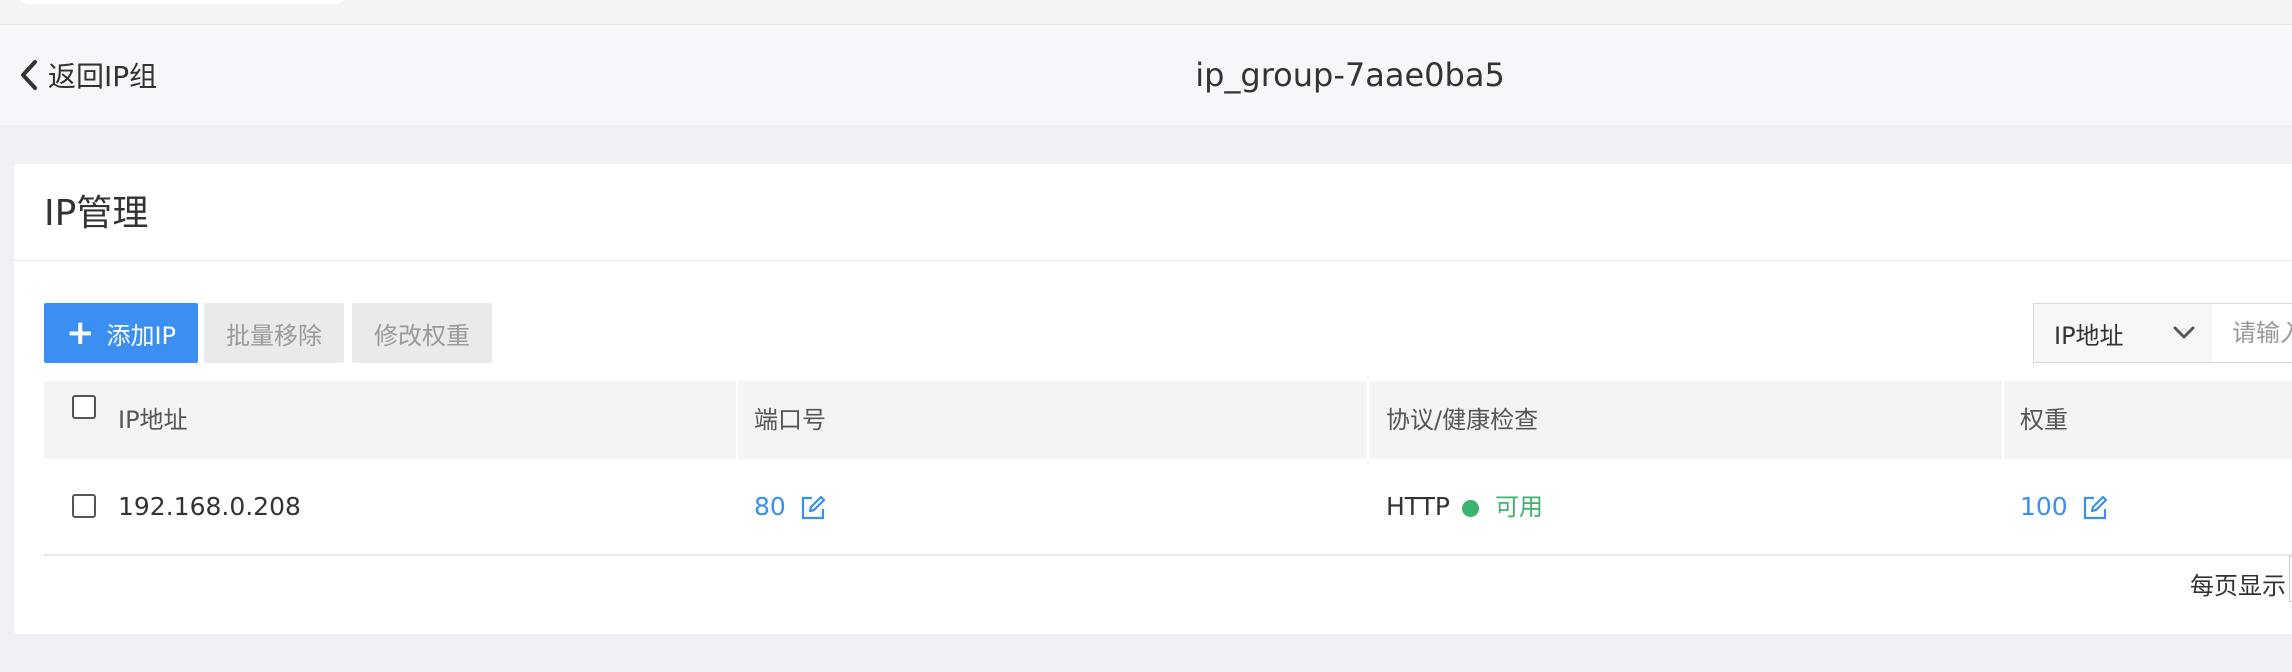  Describe the element at coordinates (1146, 75) in the screenshot. I see `page-header: 返回IP组 ip_group-7aae0ba5` at that location.